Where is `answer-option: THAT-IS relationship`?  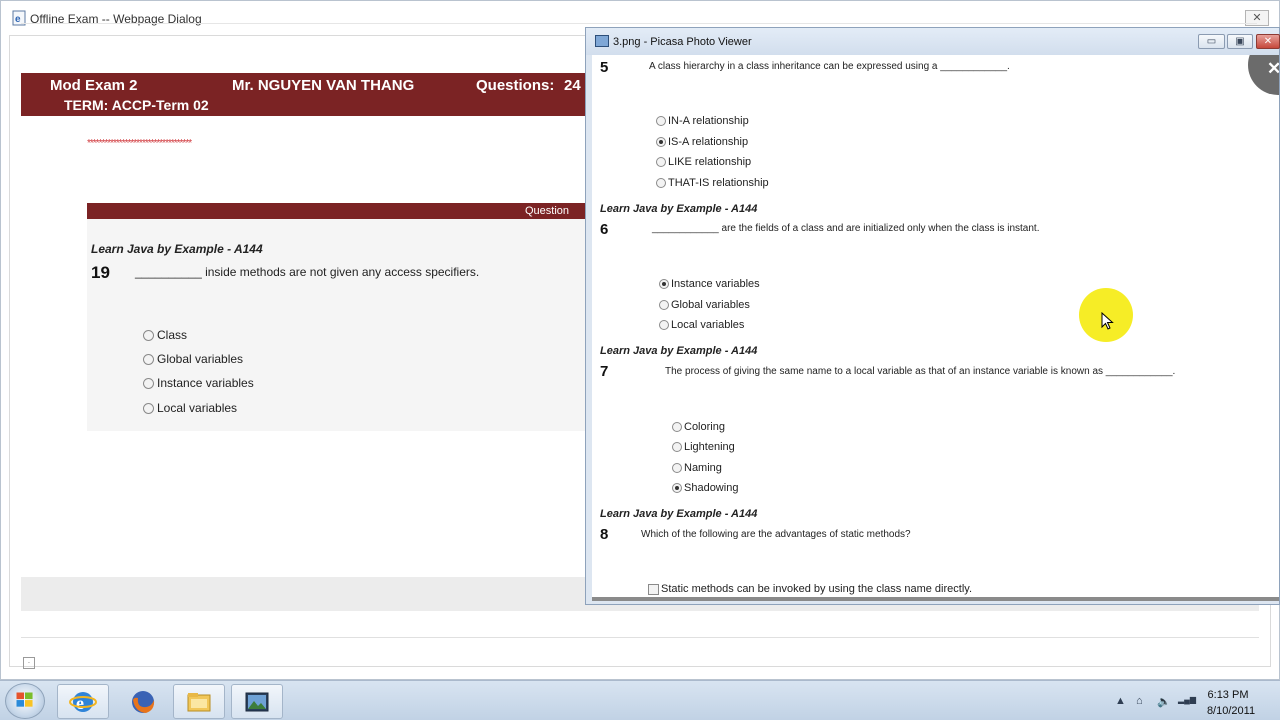
answer-option: THAT-IS relationship is located at coordinates (712, 183).